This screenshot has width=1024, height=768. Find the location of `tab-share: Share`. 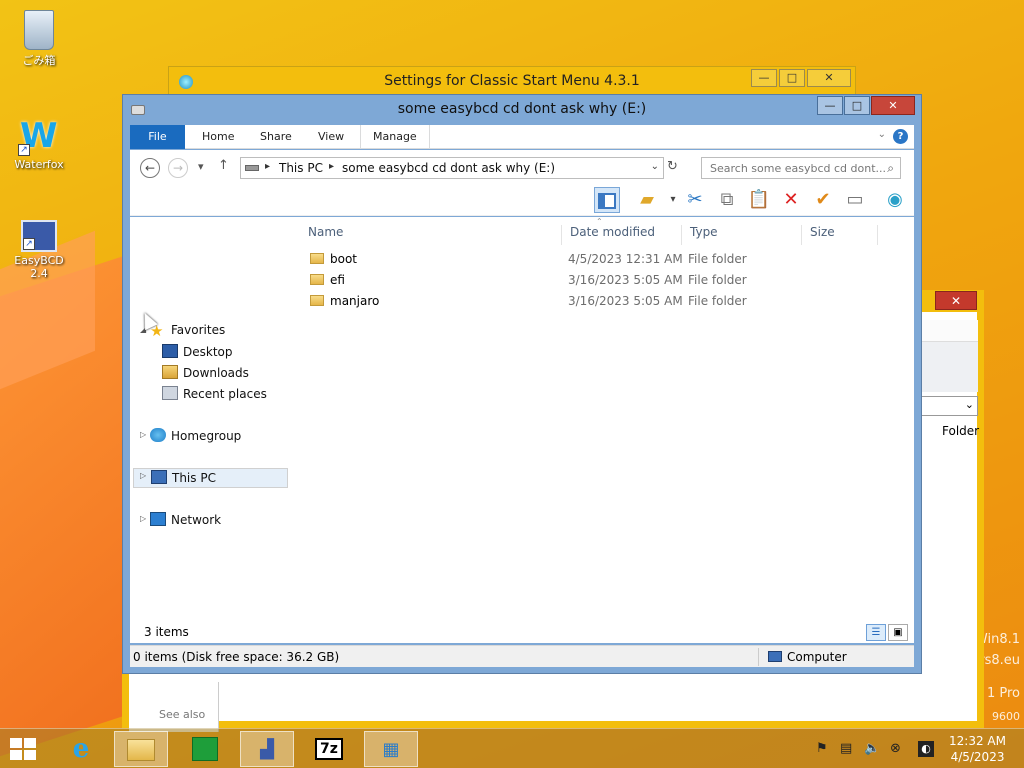

tab-share: Share is located at coordinates (276, 137).